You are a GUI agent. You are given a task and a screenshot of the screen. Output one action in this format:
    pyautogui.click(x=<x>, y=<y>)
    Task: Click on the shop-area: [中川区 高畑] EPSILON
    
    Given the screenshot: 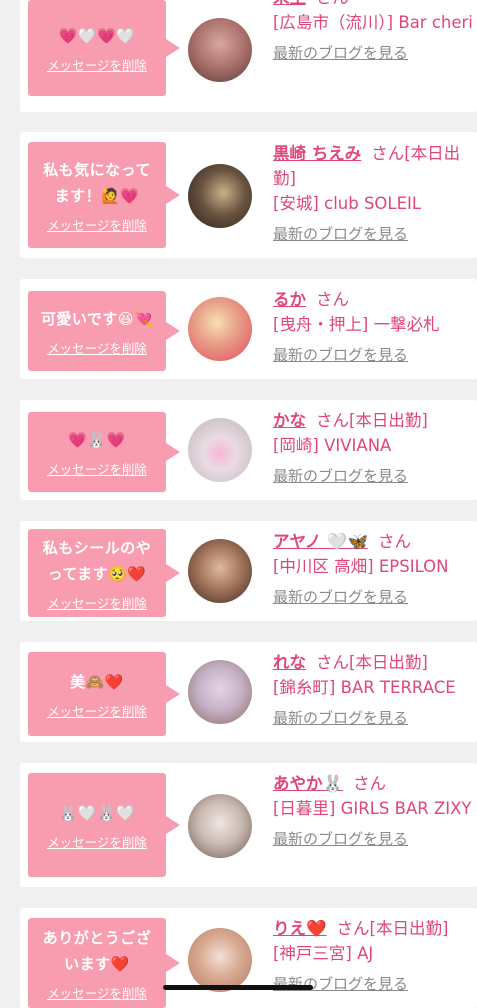 What is the action you would take?
    pyautogui.click(x=361, y=566)
    